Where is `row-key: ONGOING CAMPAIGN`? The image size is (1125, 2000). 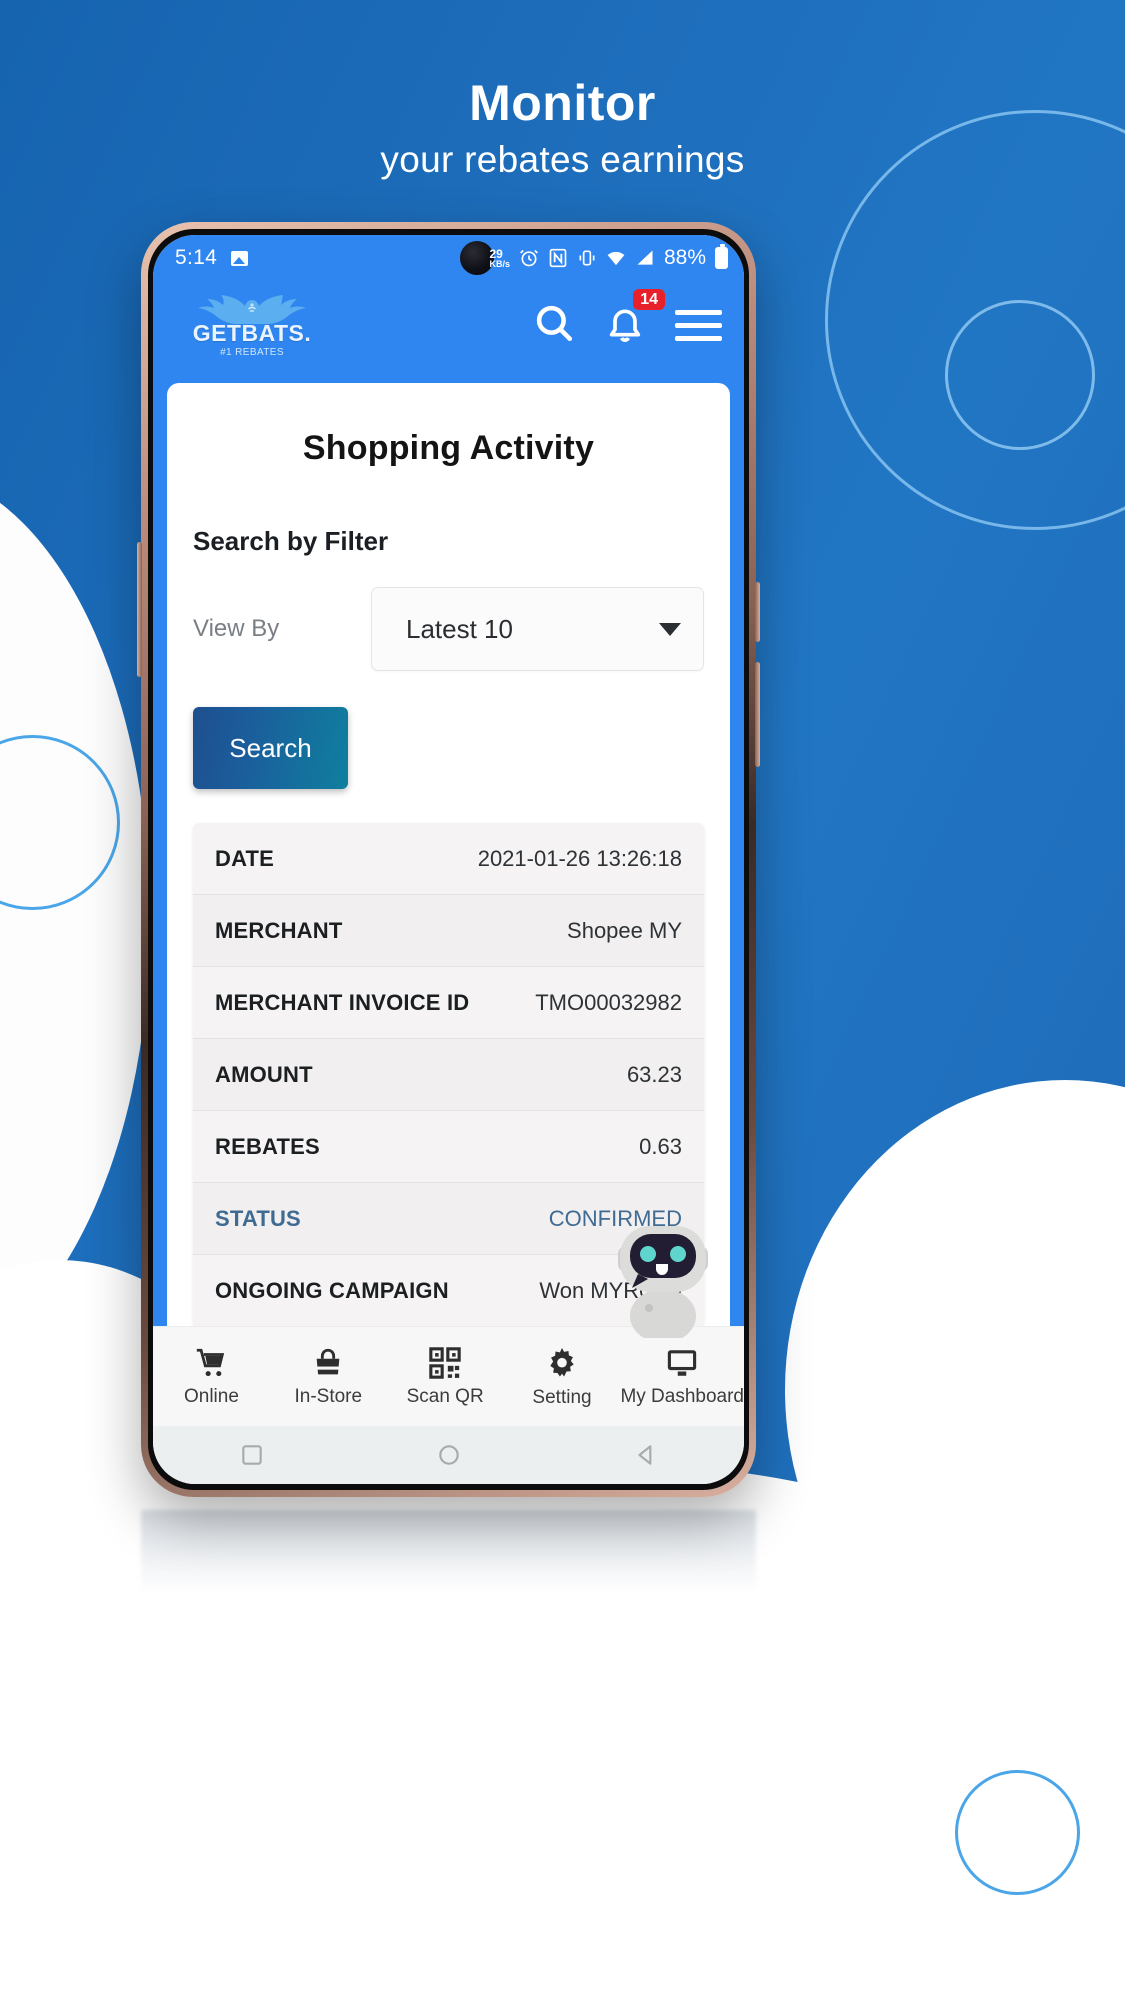
row-key: ONGOING CAMPAIGN is located at coordinates (332, 1290).